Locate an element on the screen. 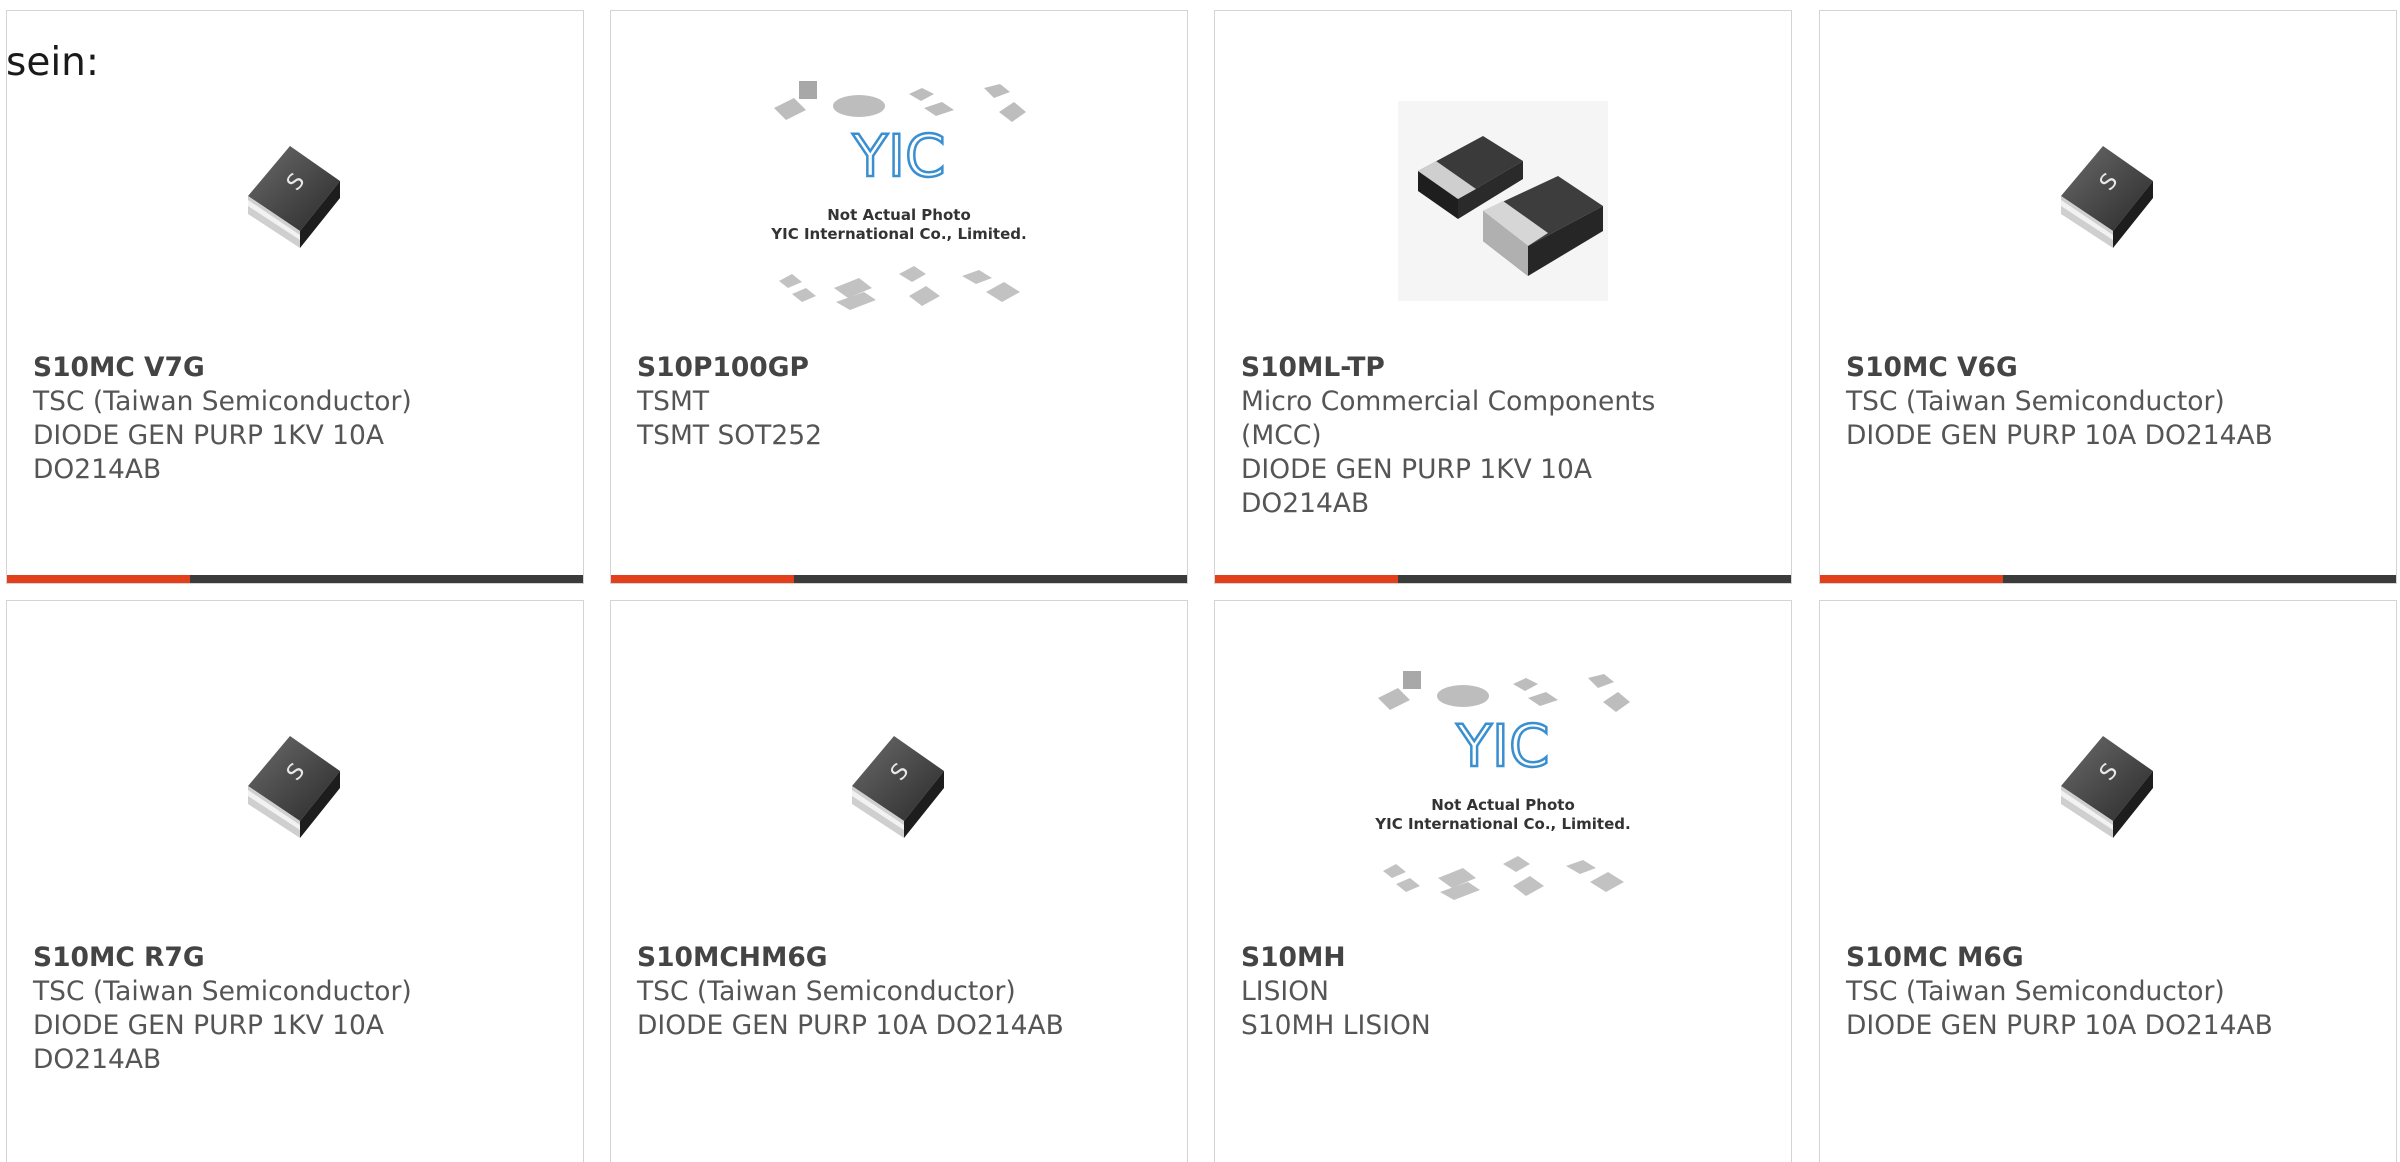 The image size is (2400, 1162). part-number: S10P100GP is located at coordinates (902, 368).